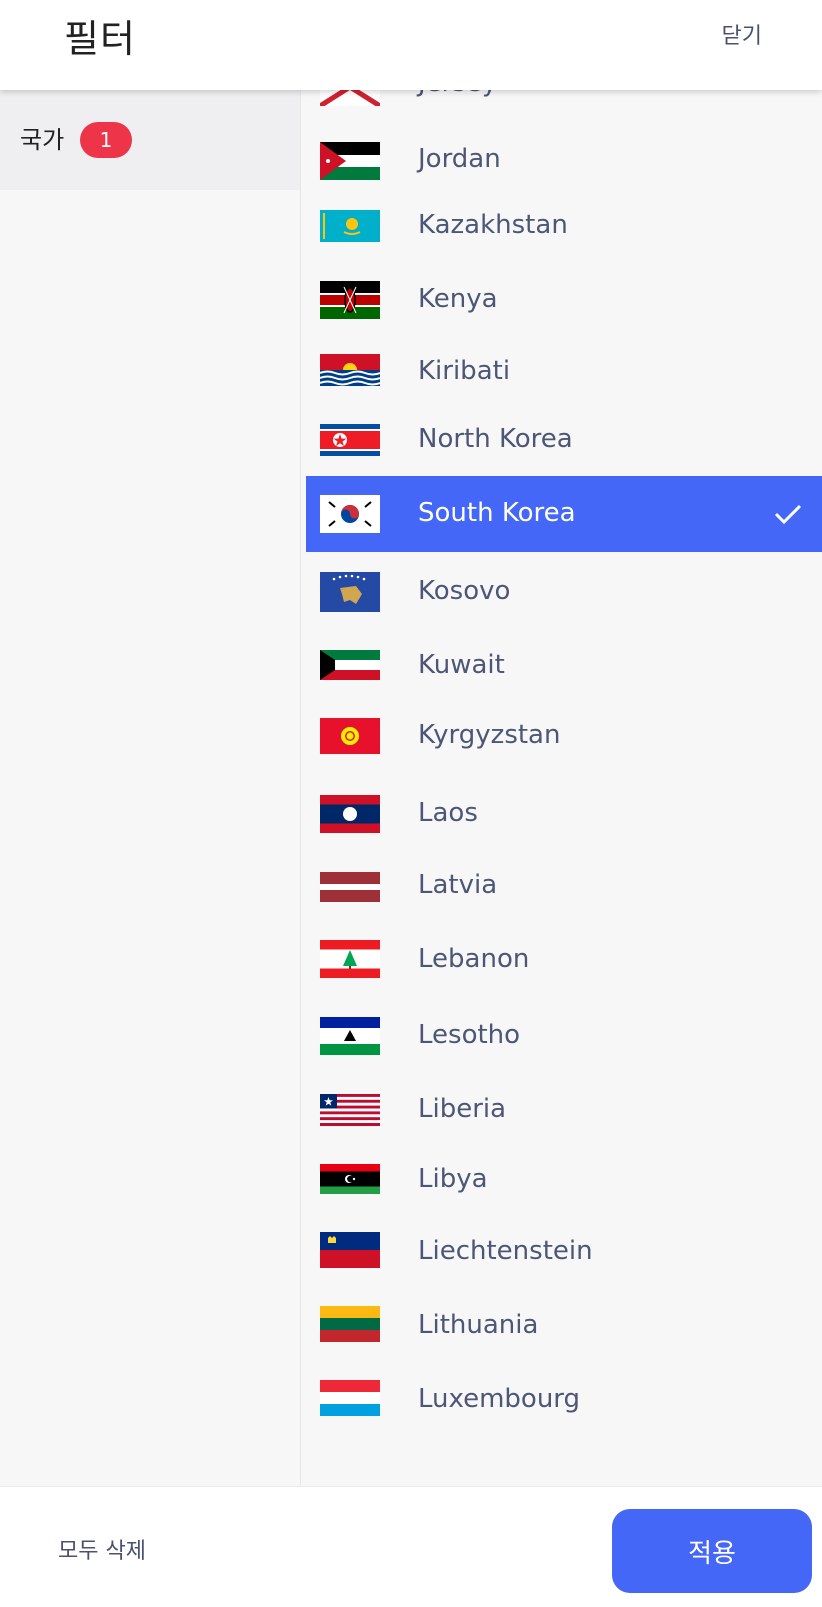  I want to click on luxembourg-flag, so click(350, 1398).